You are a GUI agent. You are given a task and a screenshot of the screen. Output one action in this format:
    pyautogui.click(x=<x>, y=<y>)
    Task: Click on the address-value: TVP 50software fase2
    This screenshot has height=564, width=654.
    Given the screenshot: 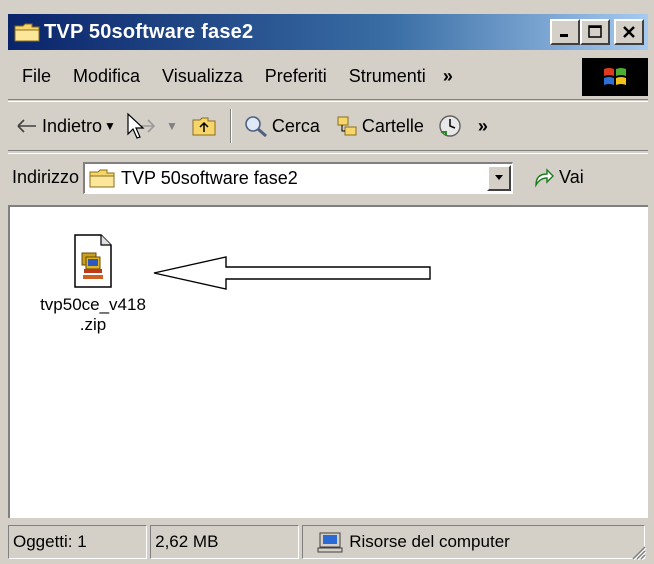 What is the action you would take?
    pyautogui.click(x=209, y=177)
    